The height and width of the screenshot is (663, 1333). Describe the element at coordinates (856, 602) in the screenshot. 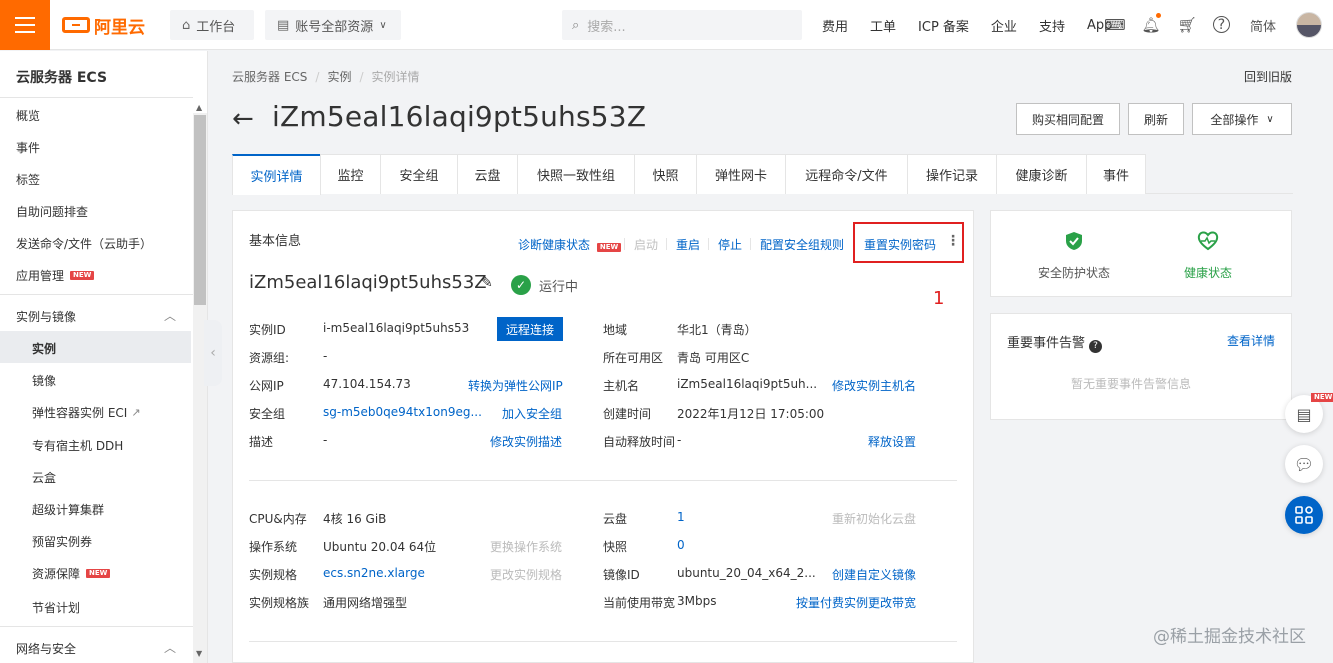

I see `change-bandwidth-link: 按量付费实例更改带宽` at that location.